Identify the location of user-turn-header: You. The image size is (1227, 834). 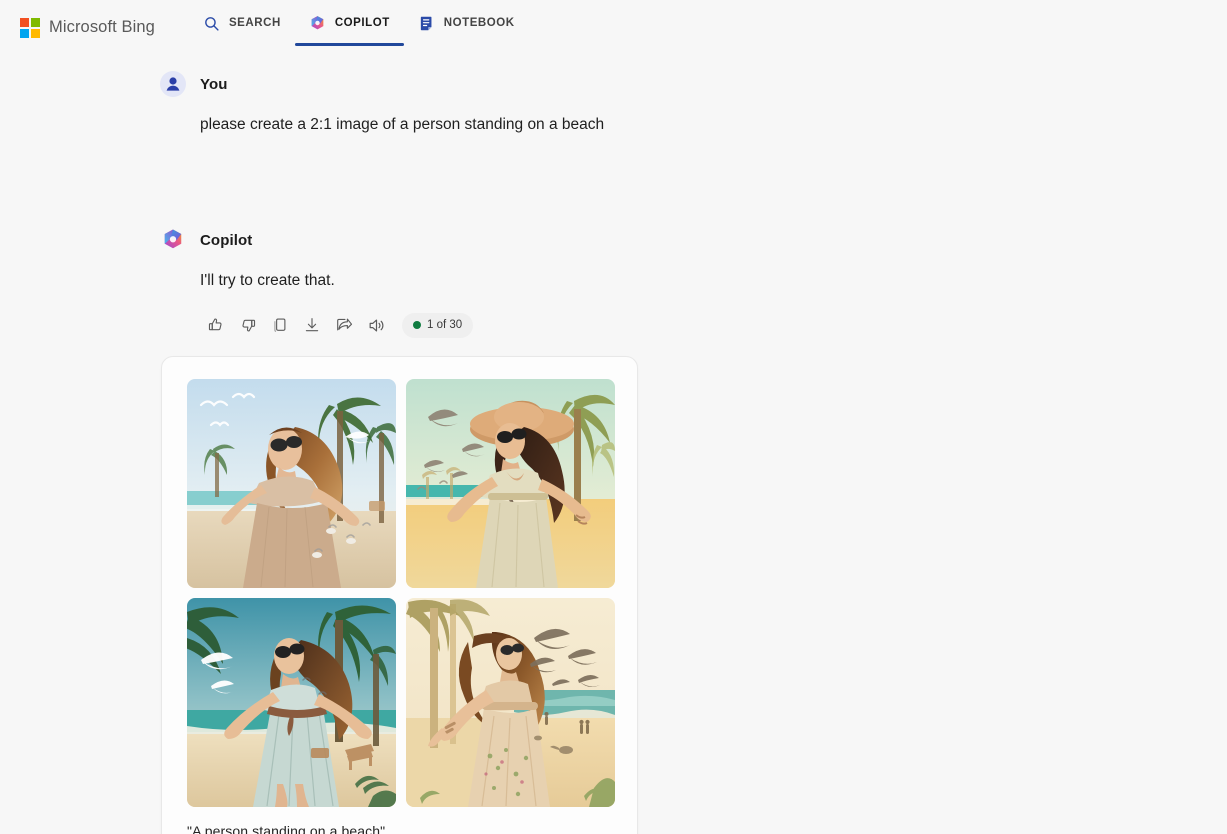
(693, 84).